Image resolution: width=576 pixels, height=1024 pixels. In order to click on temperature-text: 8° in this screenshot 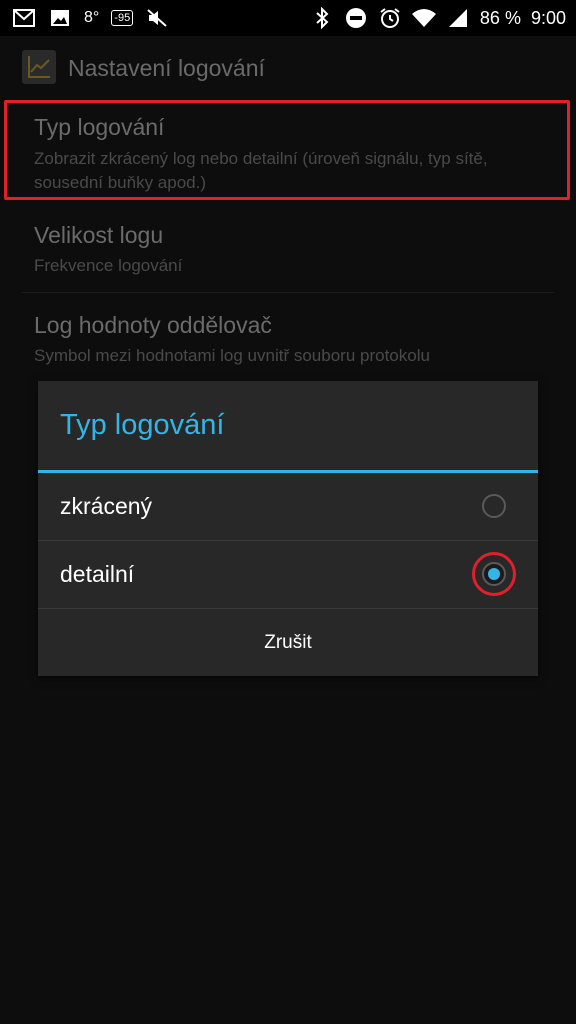, I will do `click(92, 17)`.